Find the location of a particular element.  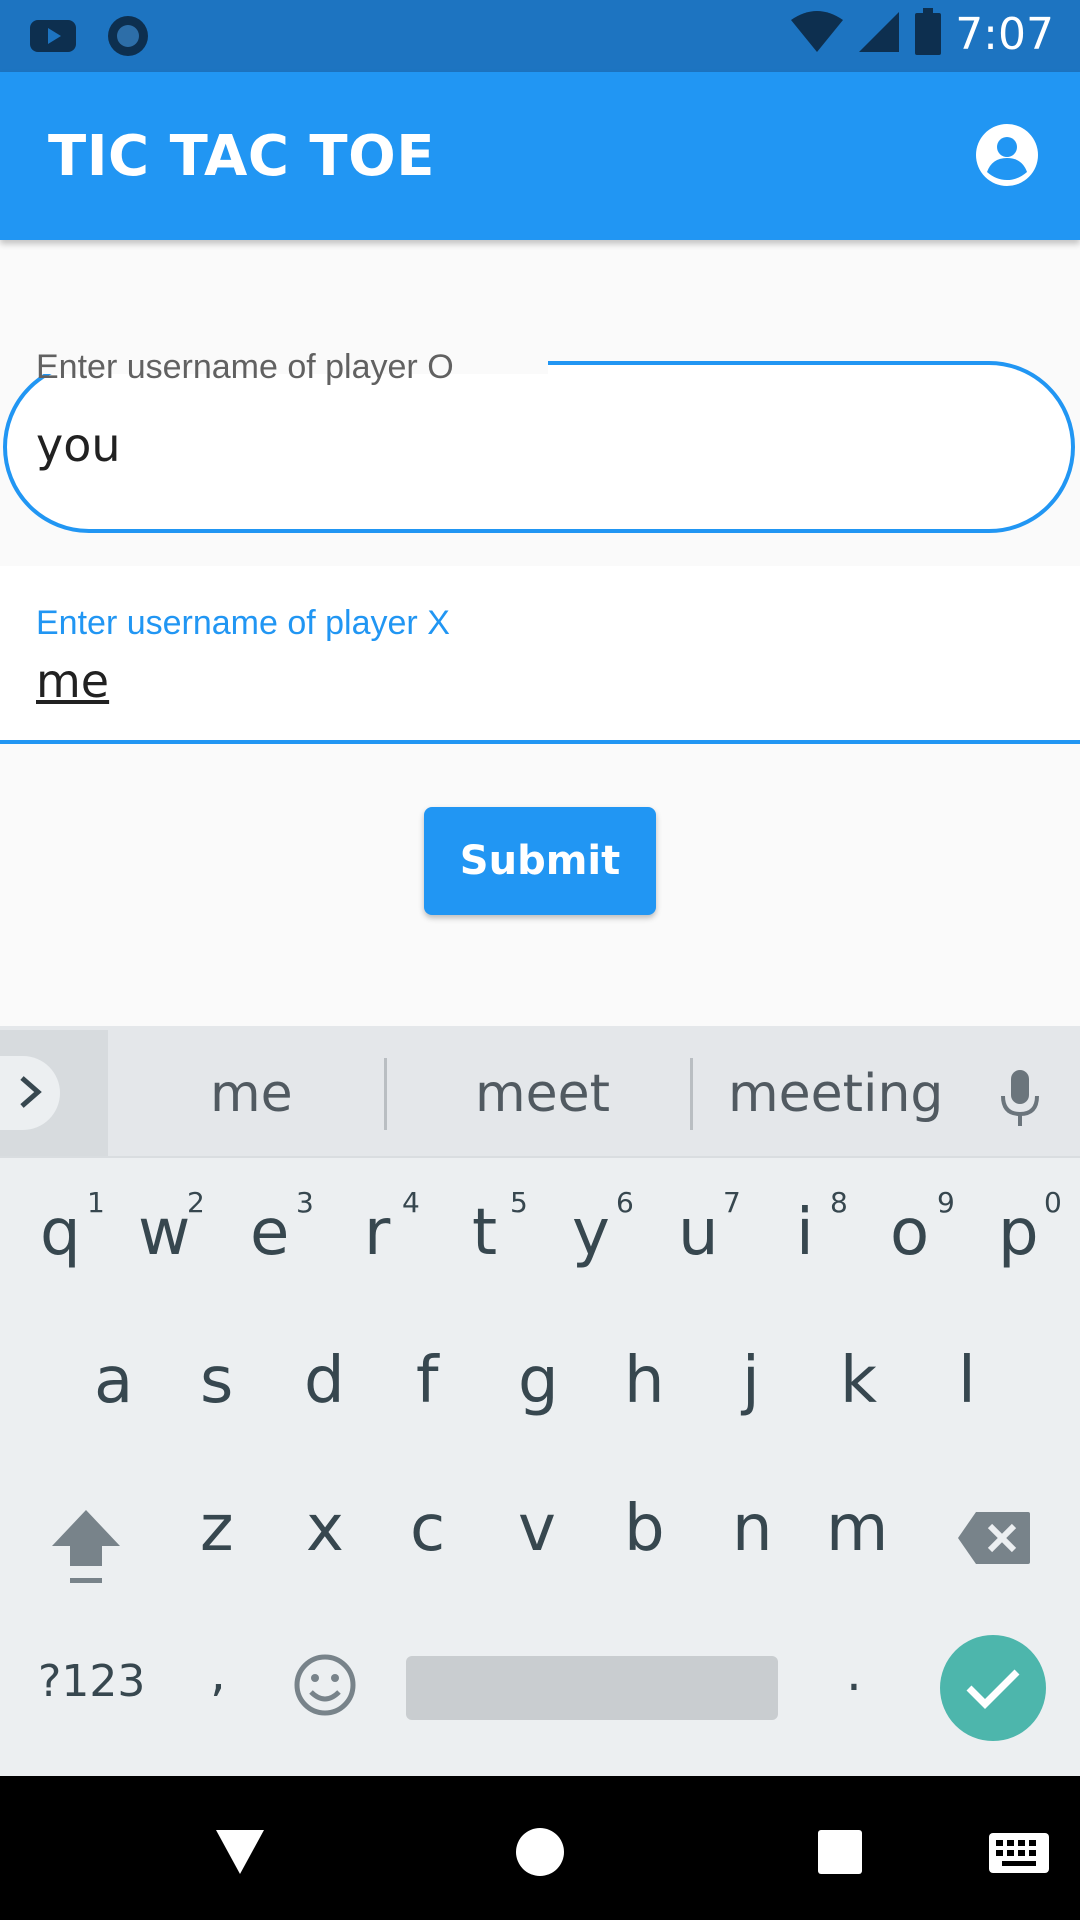

status-time: 7:07 is located at coordinates (1004, 34).